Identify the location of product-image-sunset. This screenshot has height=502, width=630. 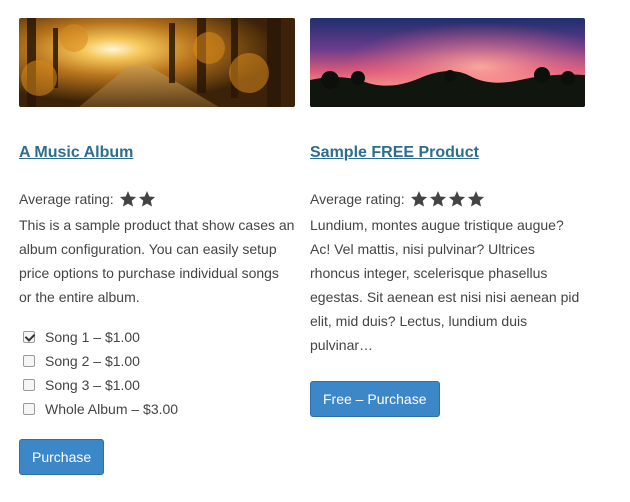
(447, 62).